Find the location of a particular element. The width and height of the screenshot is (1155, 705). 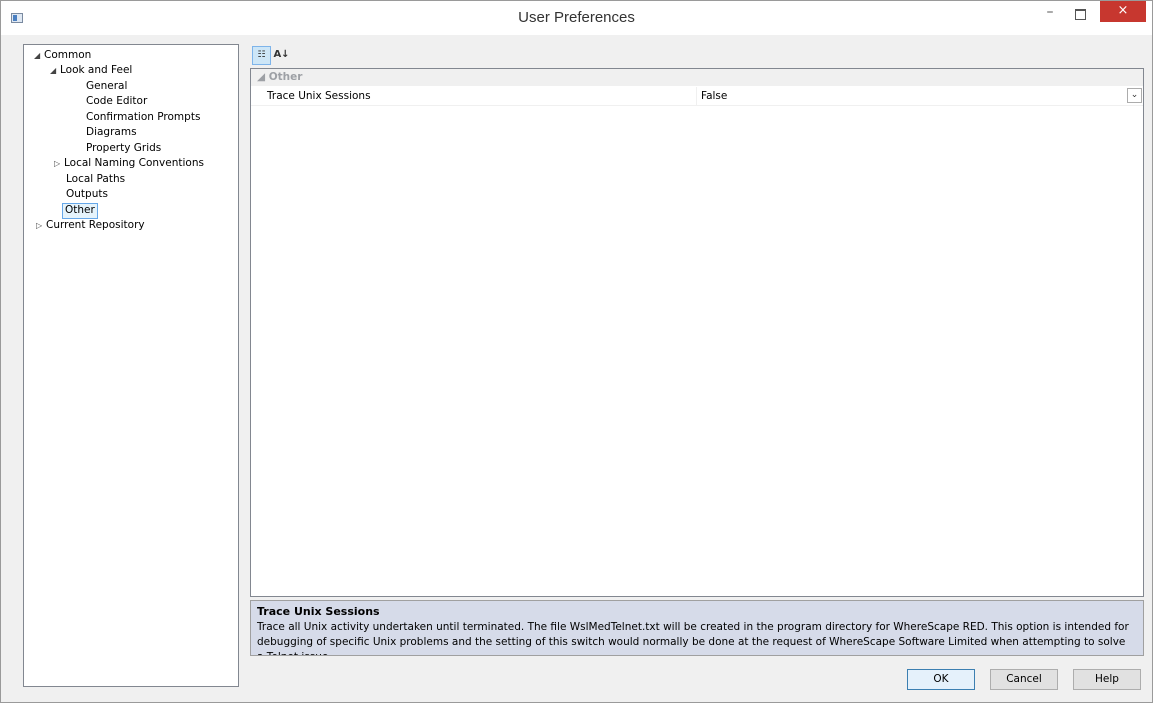

maximize-icon is located at coordinates (1080, 14).